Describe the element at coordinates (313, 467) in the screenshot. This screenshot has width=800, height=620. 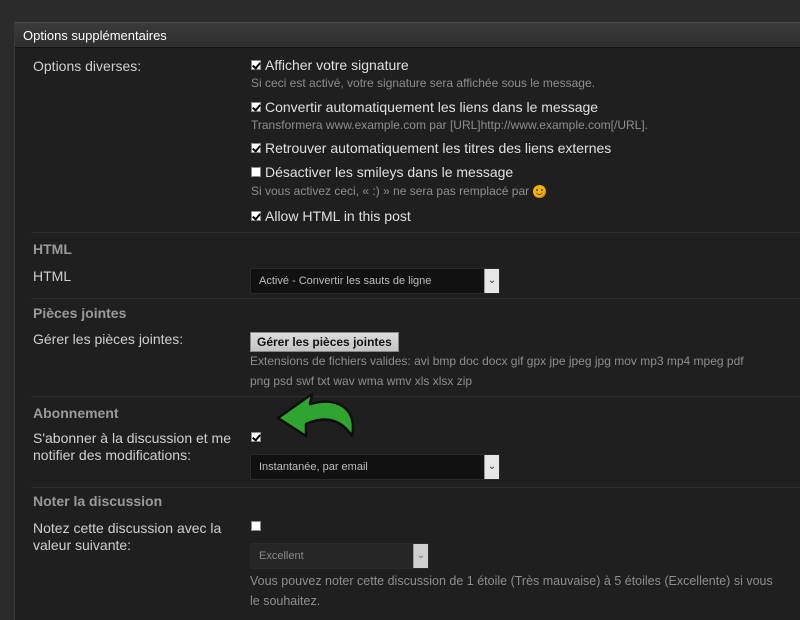
I see `notification-value: Instantanée, par email` at that location.